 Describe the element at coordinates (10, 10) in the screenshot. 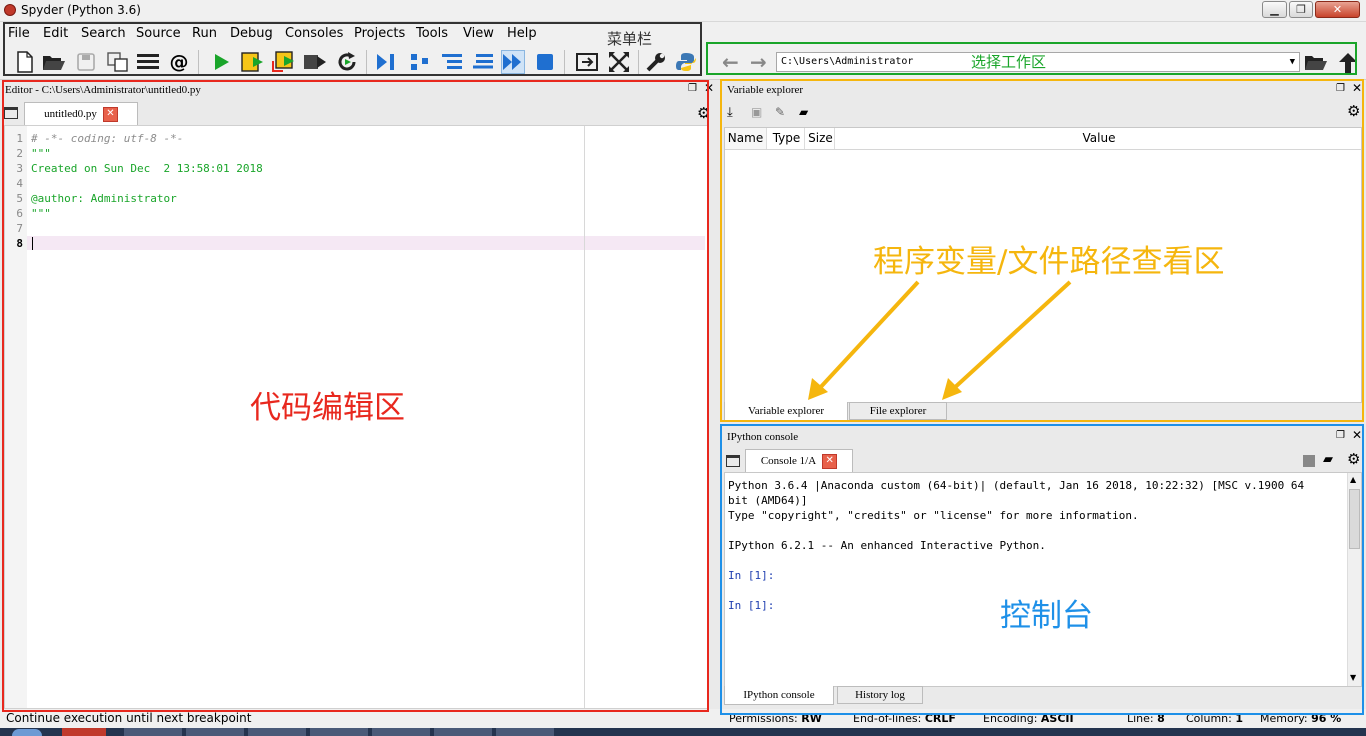

I see `spyder-logo-icon` at that location.